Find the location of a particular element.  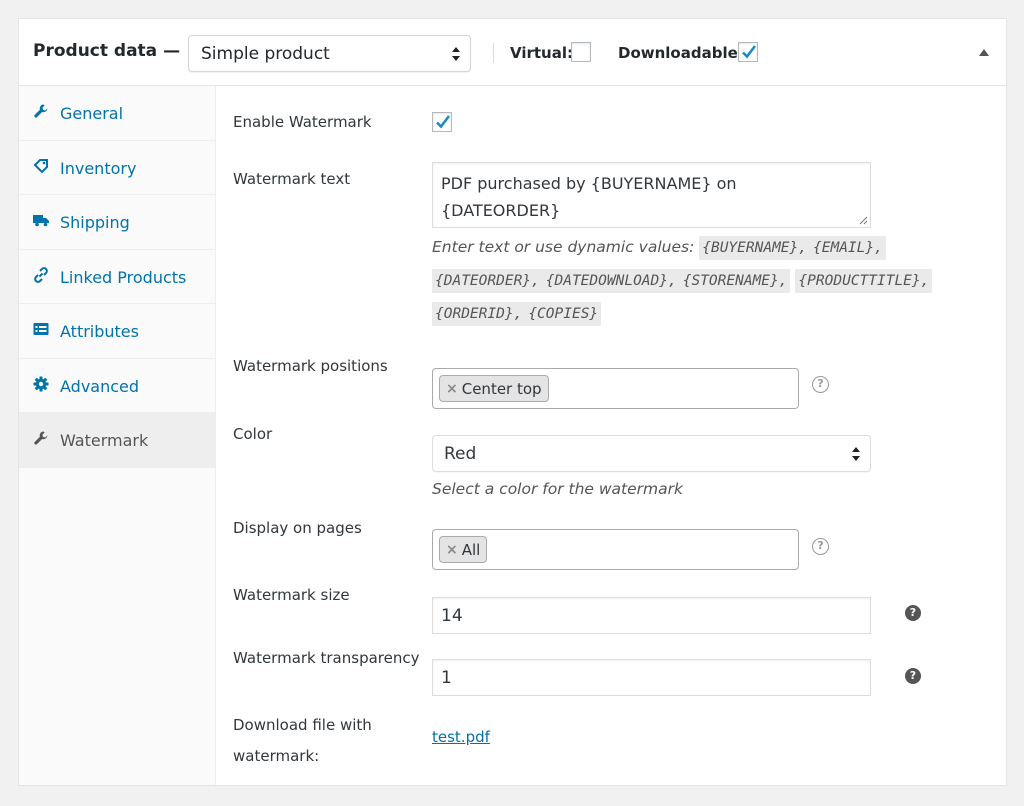

enable-watermark-checkbox is located at coordinates (442, 122).